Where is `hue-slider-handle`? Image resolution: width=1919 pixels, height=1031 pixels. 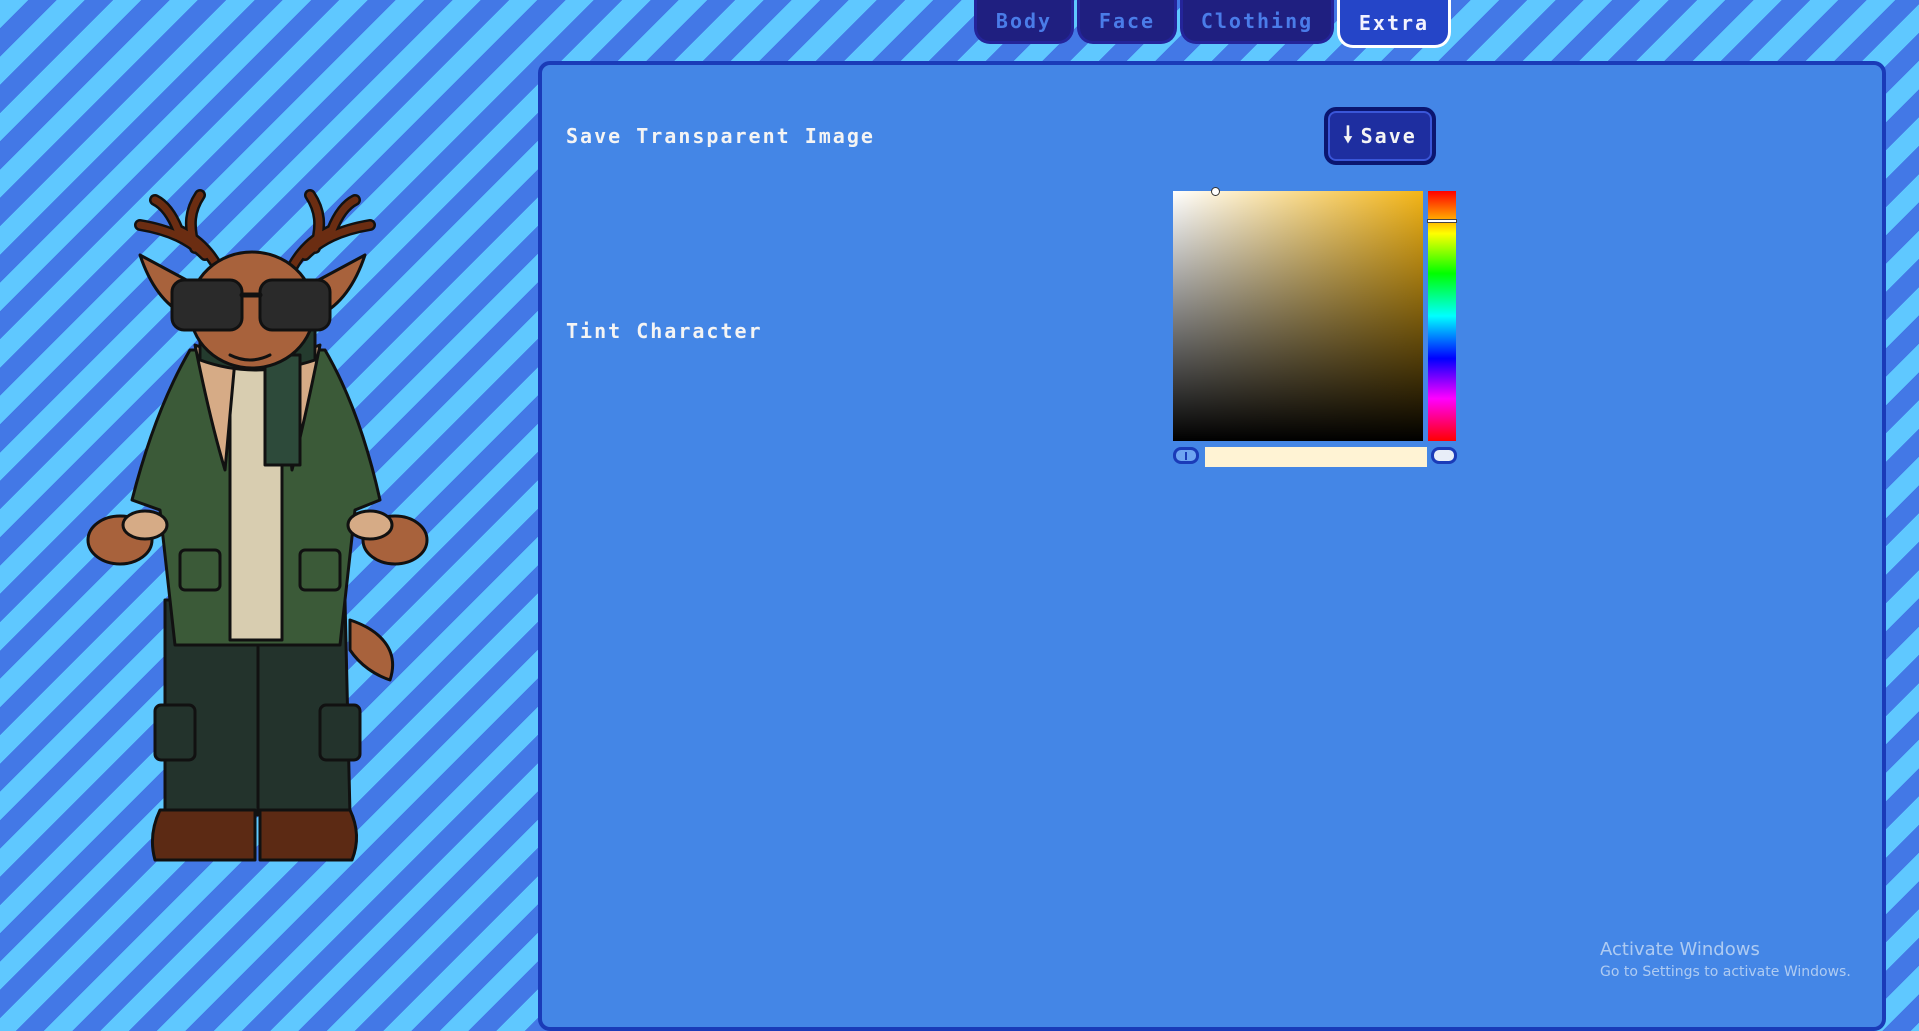
hue-slider-handle is located at coordinates (1442, 221).